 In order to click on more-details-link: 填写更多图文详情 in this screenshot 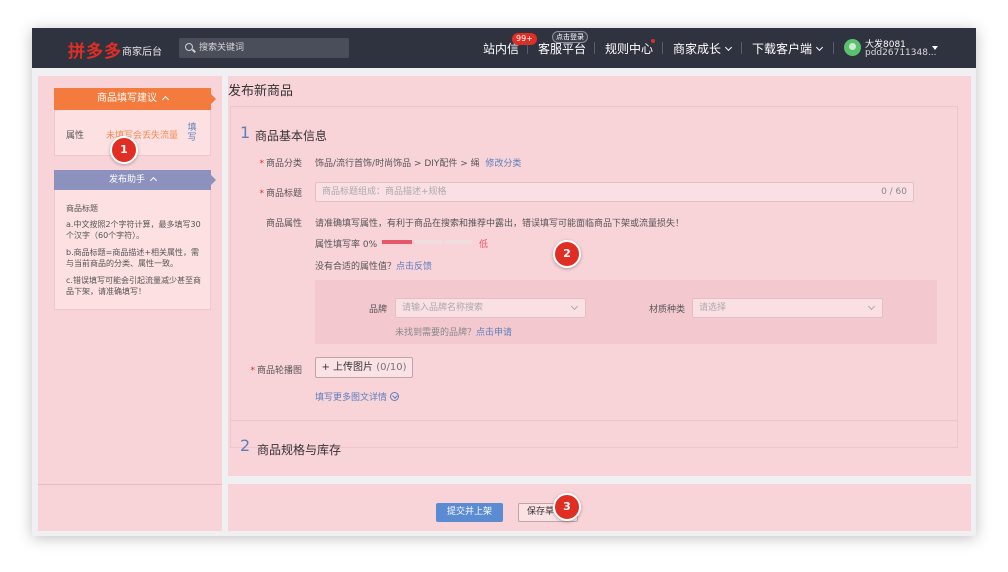, I will do `click(357, 396)`.